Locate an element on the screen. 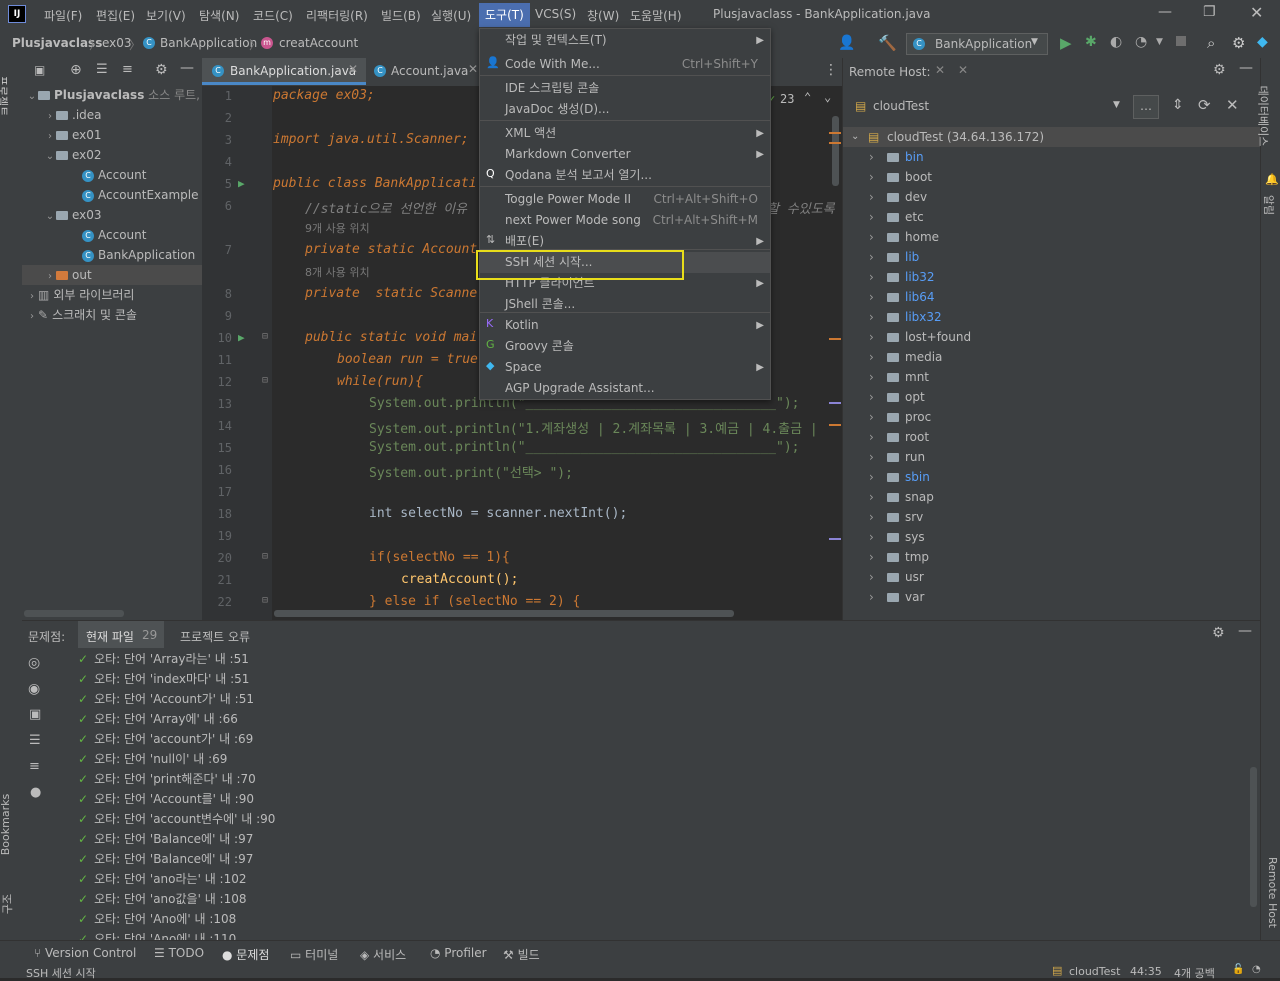  remote-dir-item: › srv is located at coordinates (1052, 517).